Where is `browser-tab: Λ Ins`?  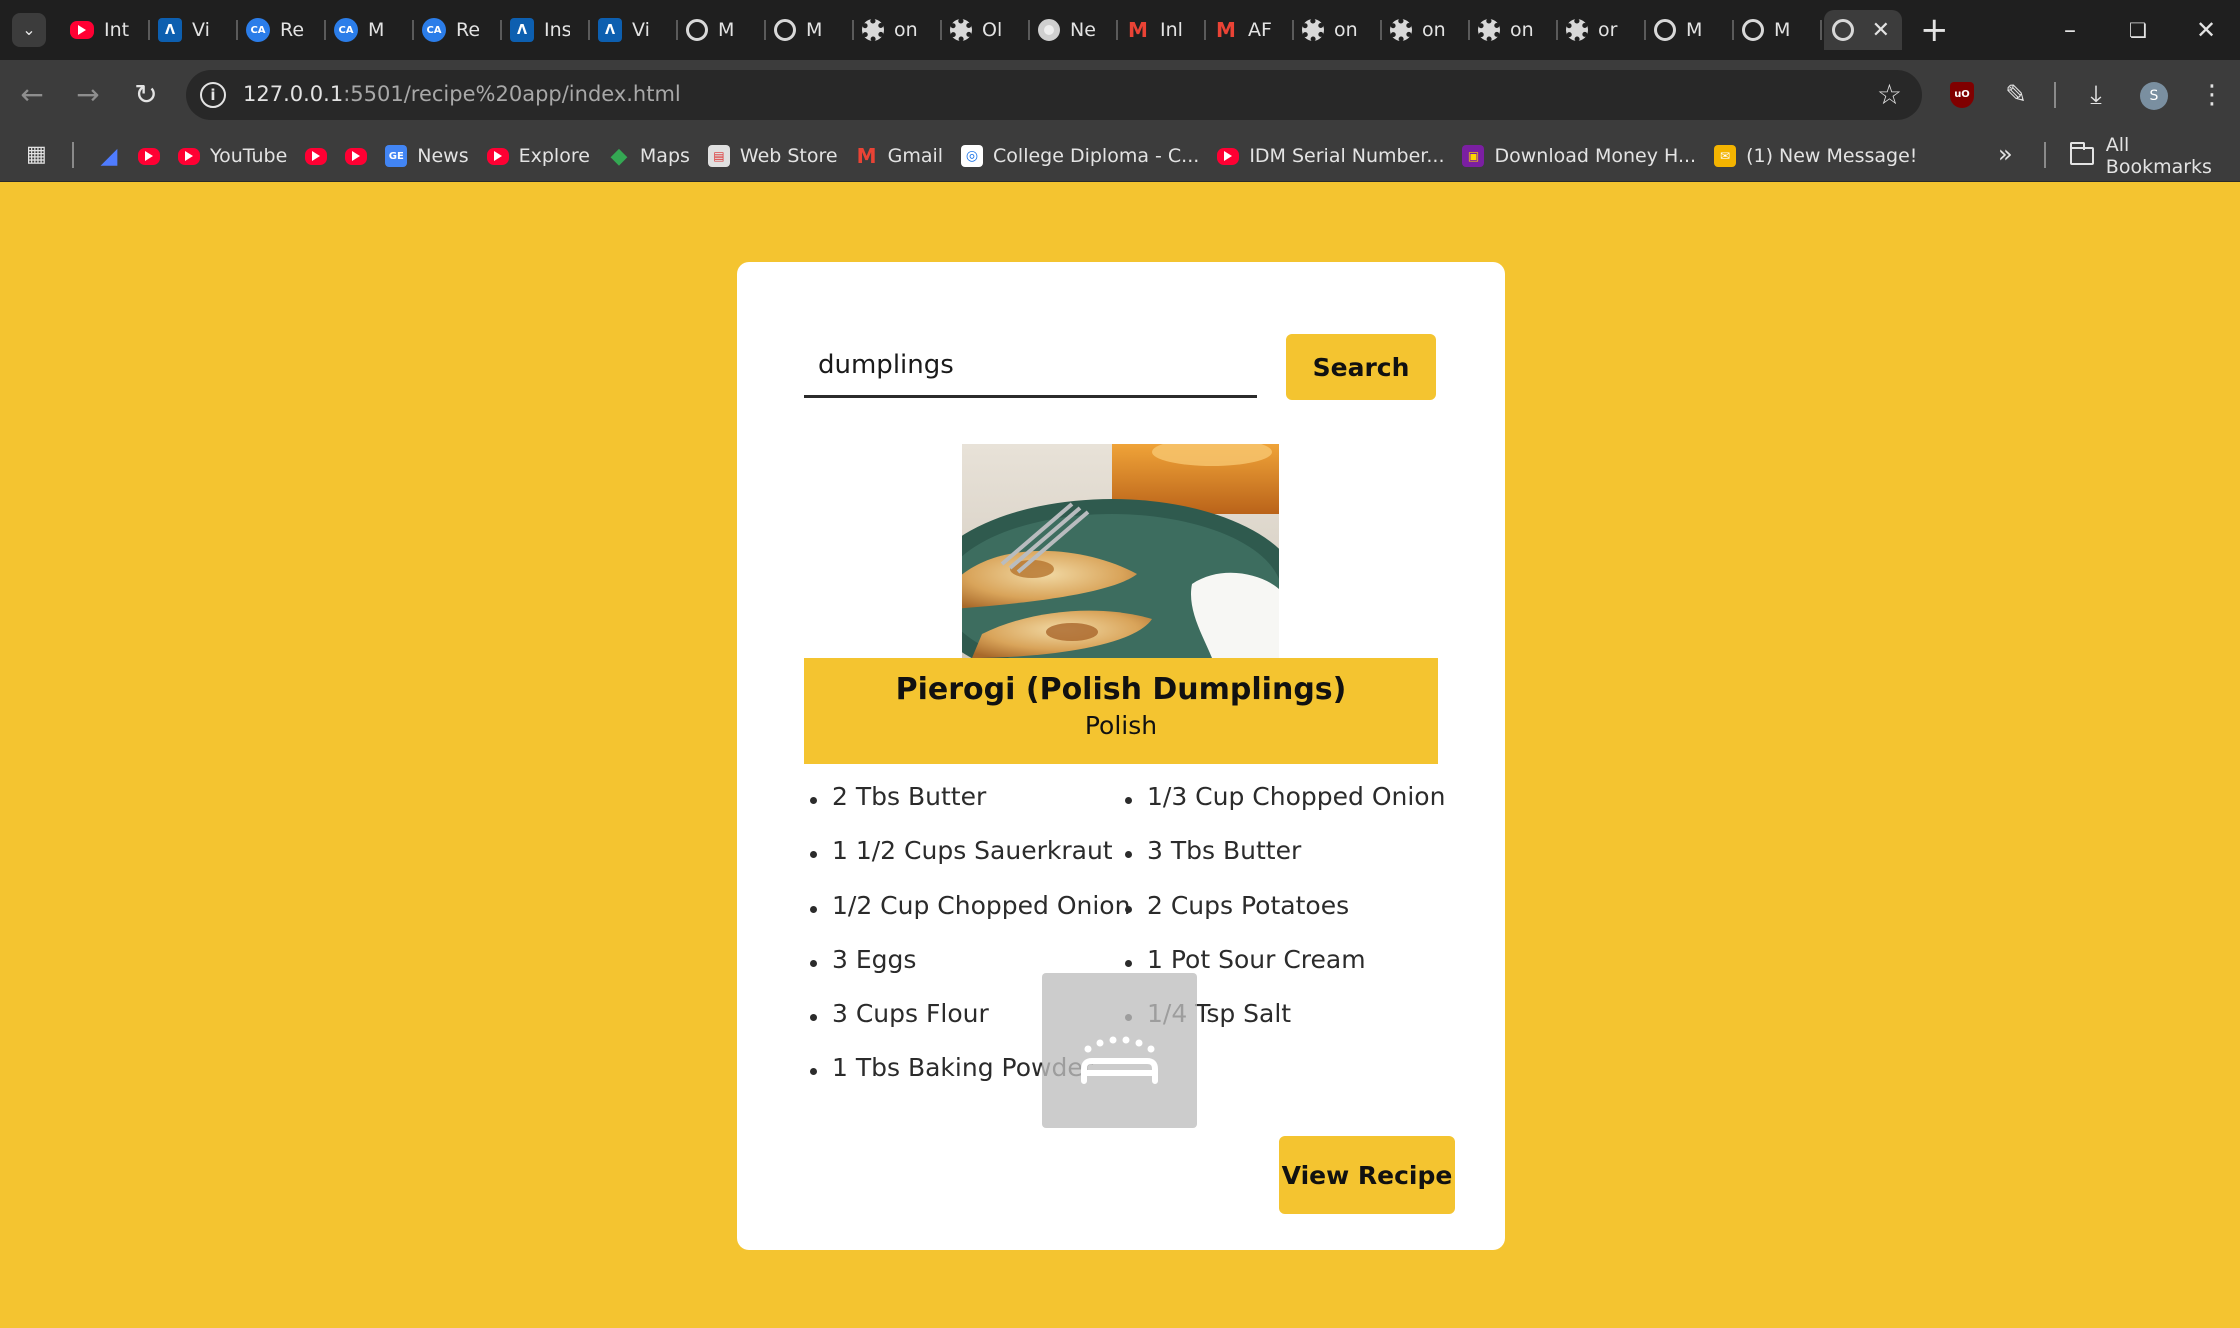 browser-tab: Λ Ins is located at coordinates (546, 30).